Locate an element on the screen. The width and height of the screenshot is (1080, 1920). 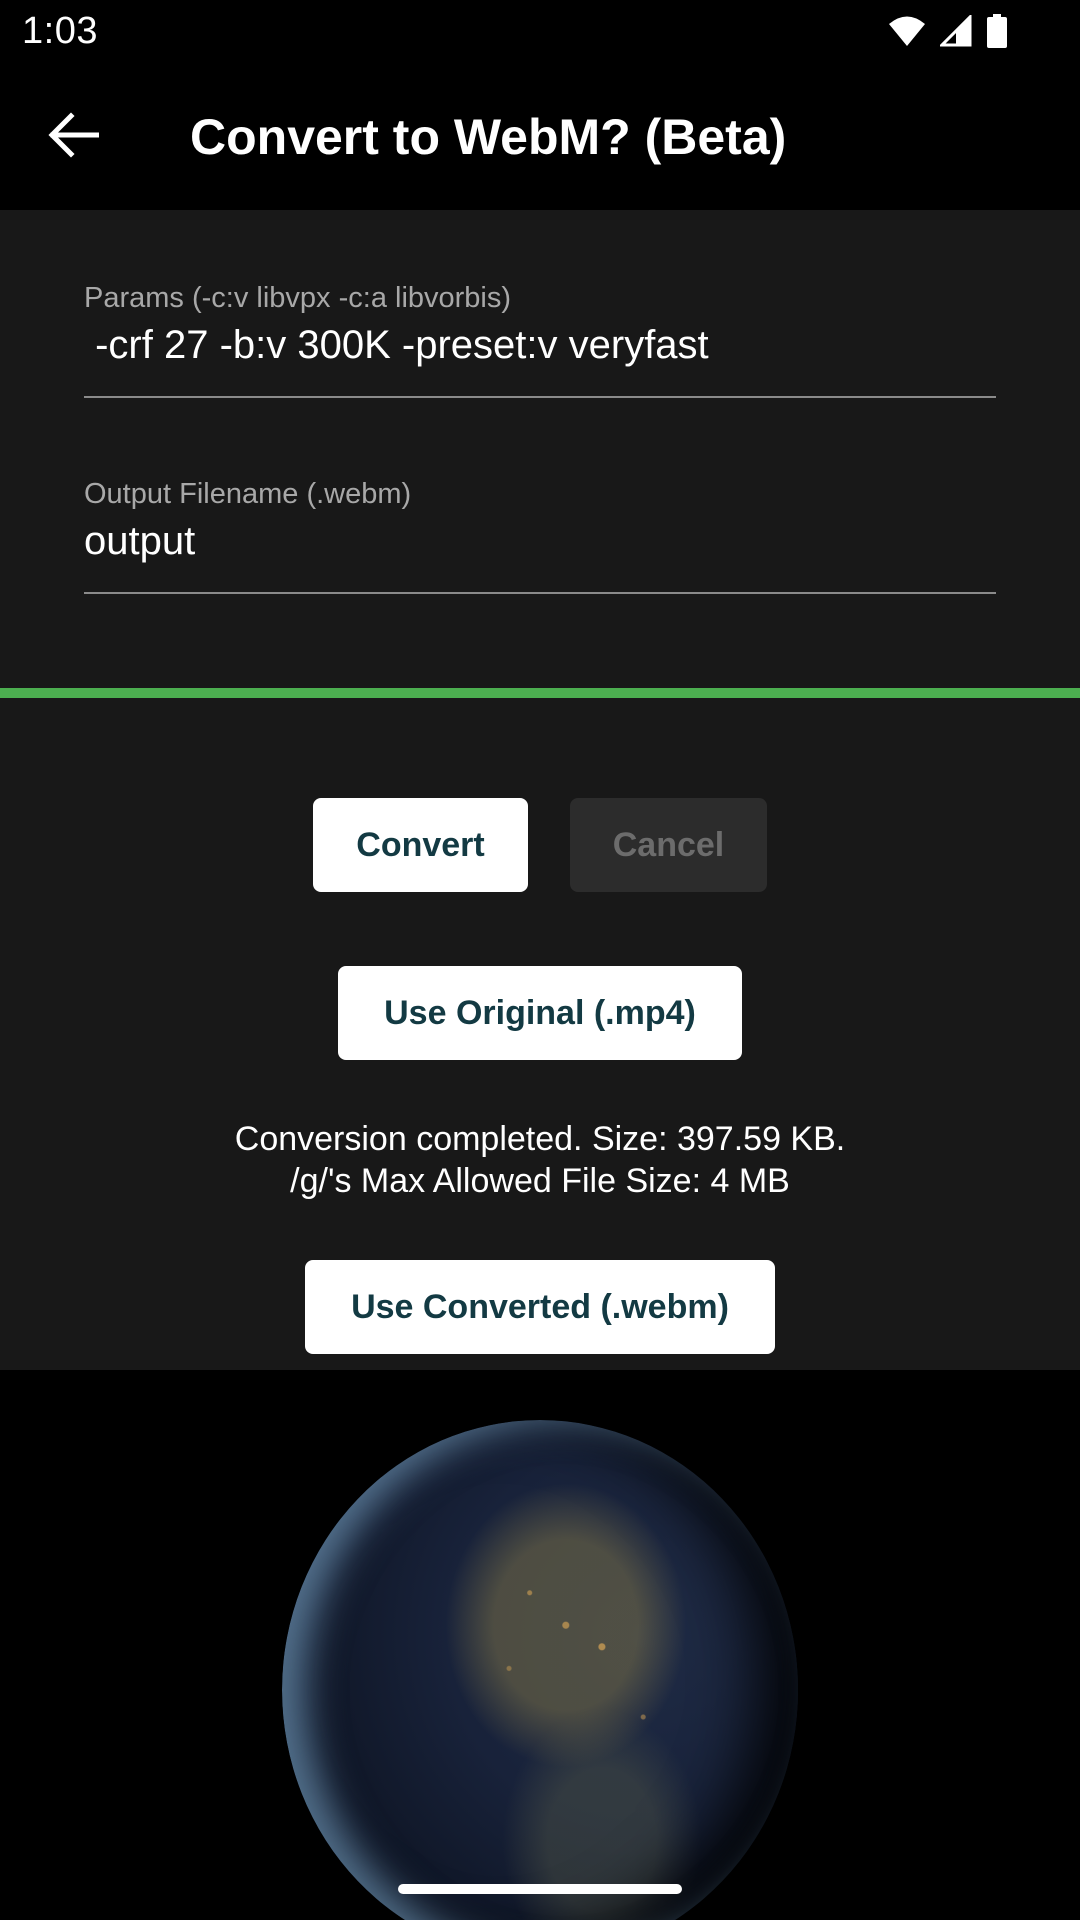
params-input is located at coordinates (540, 359).